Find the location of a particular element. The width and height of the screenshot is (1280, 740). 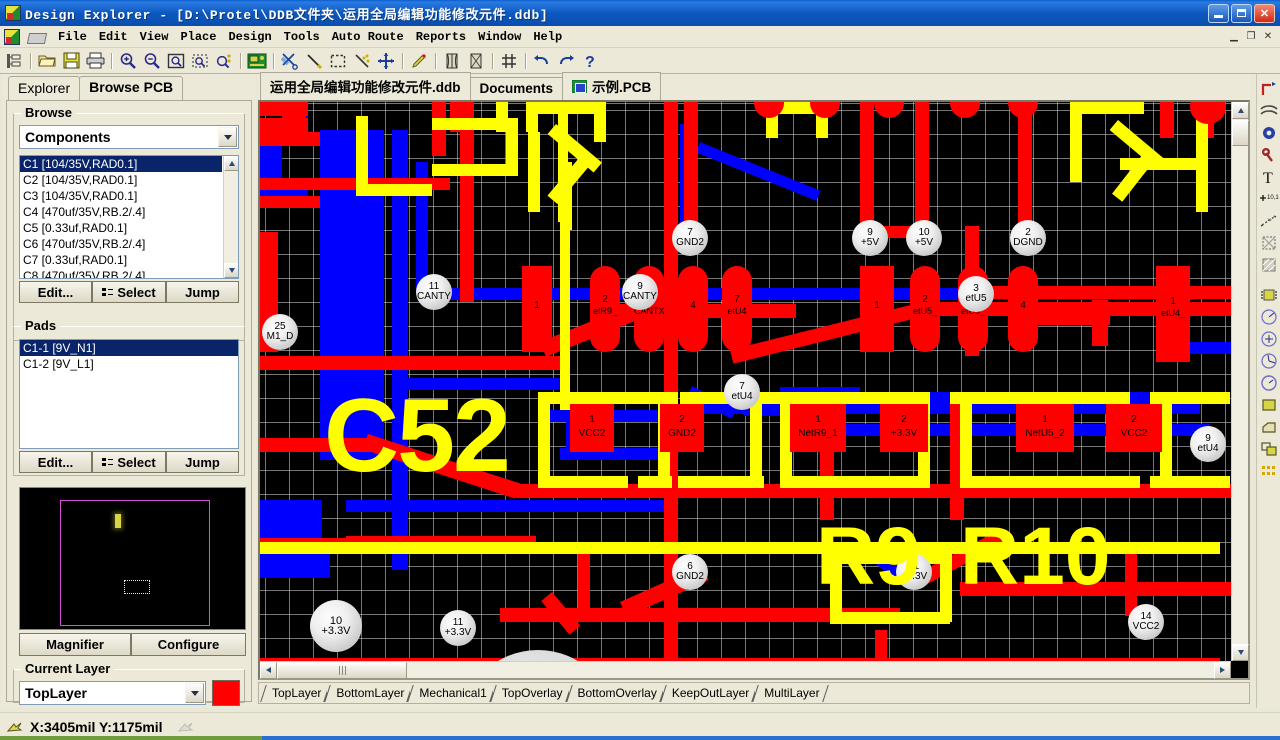

mdi-close-button: ✕ is located at coordinates (1268, 36).